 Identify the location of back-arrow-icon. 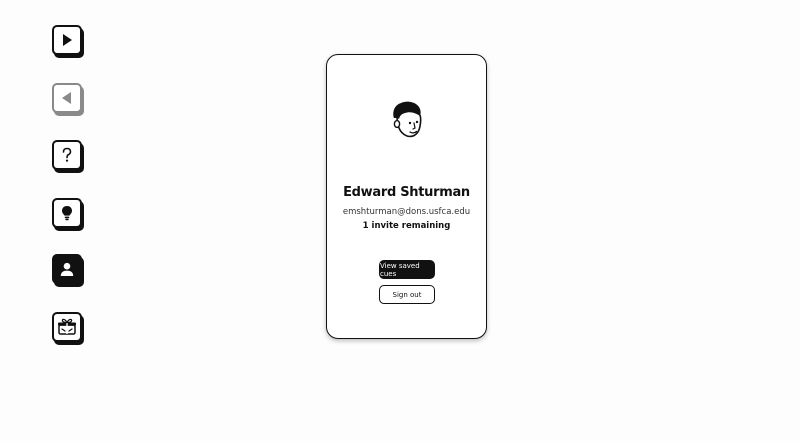
(66, 98).